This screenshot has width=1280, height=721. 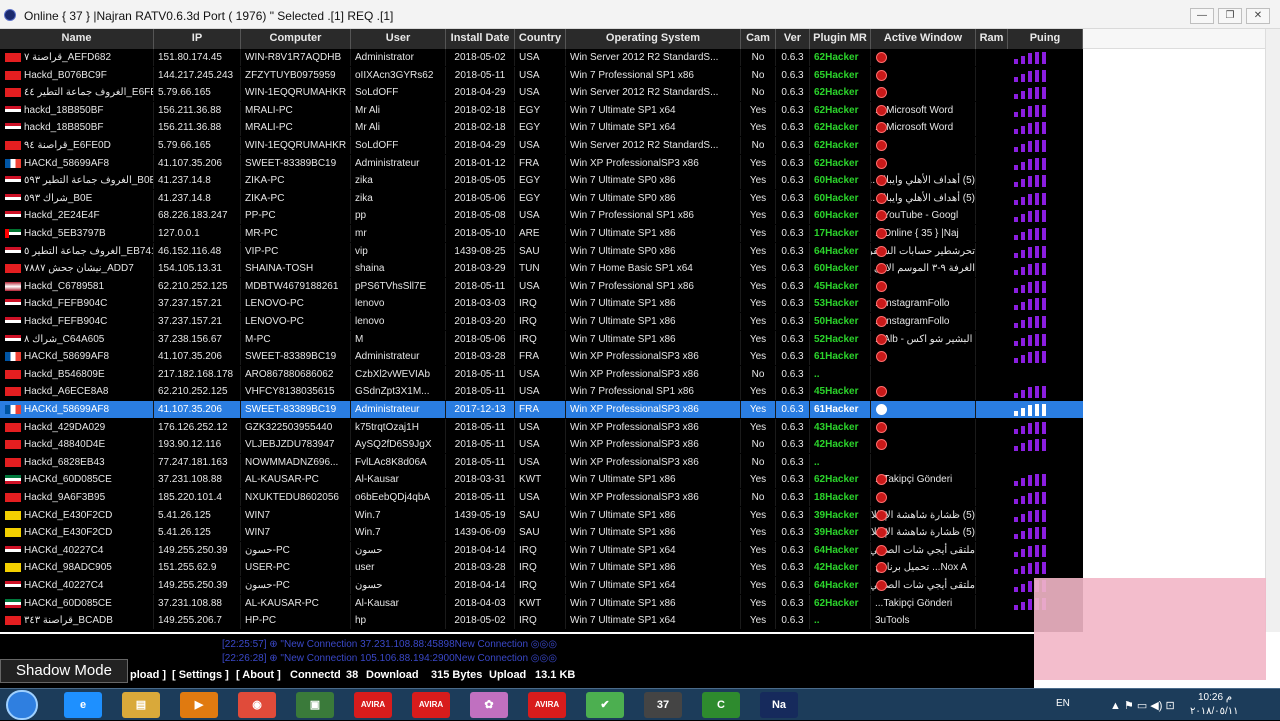 What do you see at coordinates (1215, 697) in the screenshot?
I see `clock-time: 10:26 م` at bounding box center [1215, 697].